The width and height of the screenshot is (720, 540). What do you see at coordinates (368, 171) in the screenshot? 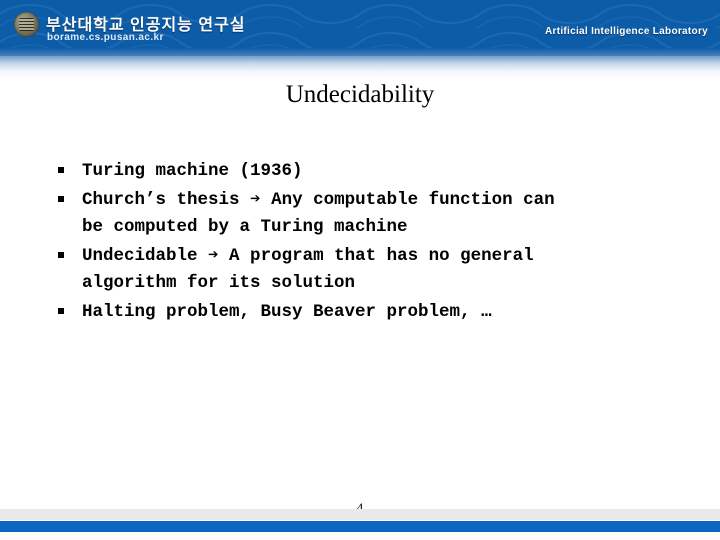
I see `list-item: Turing machine (1936)` at bounding box center [368, 171].